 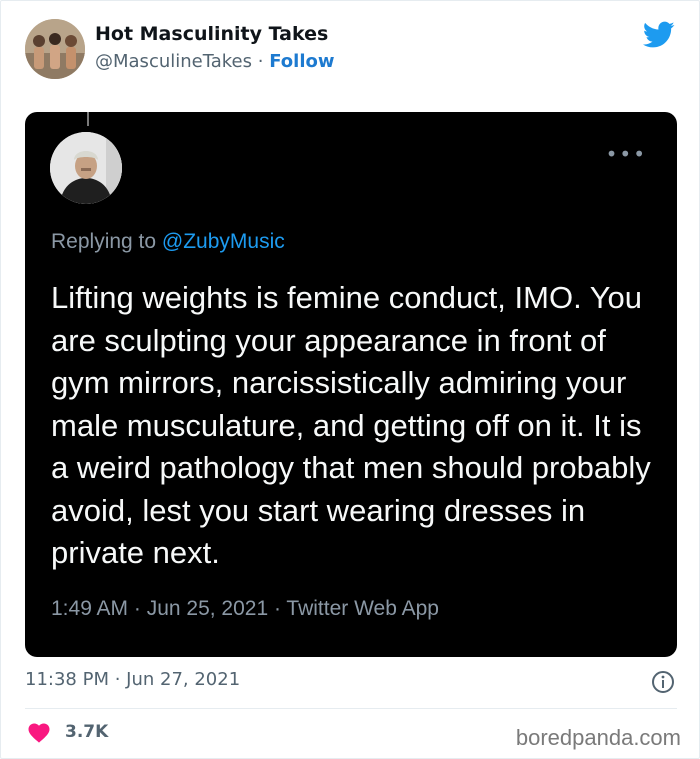 What do you see at coordinates (55, 49) in the screenshot?
I see `author-avatar` at bounding box center [55, 49].